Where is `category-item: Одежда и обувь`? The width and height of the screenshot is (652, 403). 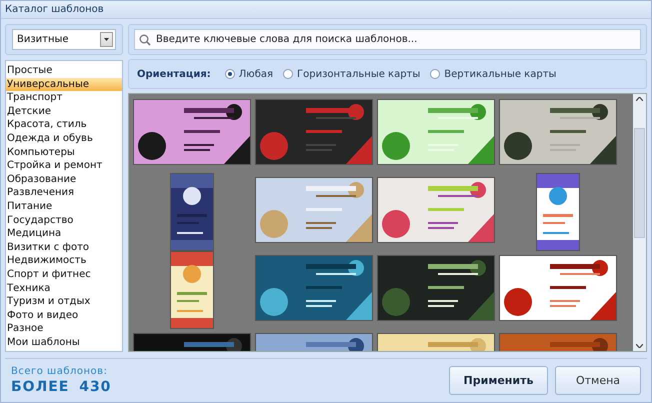
category-item: Одежда и обувь is located at coordinates (64, 139).